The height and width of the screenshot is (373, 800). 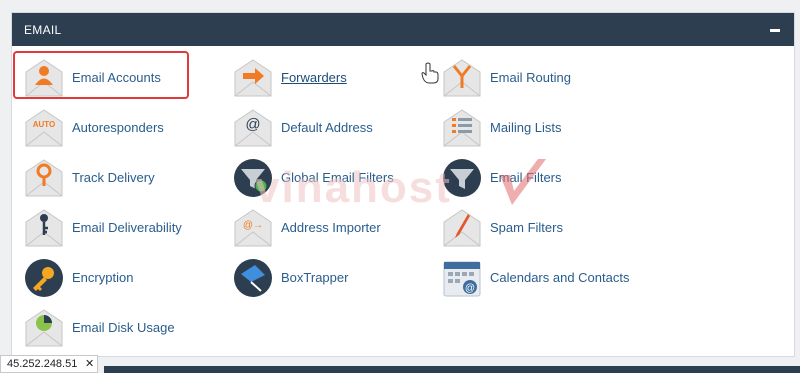 I want to click on close-icon: ✕, so click(x=89, y=363).